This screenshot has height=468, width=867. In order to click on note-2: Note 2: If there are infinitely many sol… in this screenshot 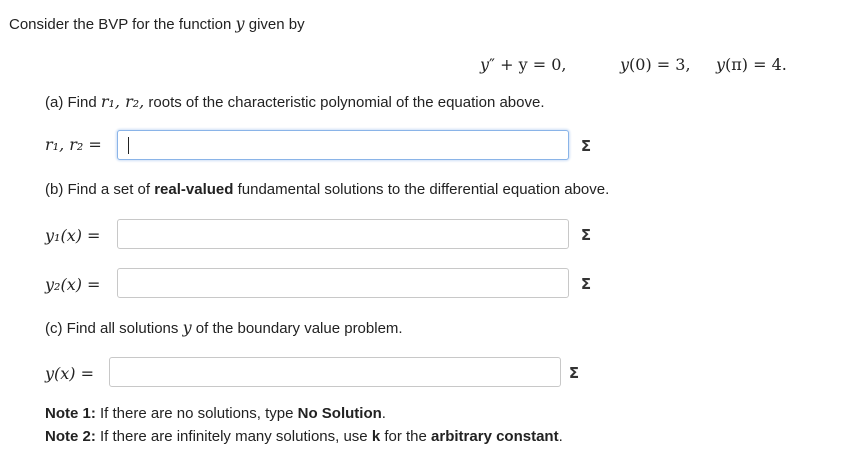, I will do `click(304, 436)`.